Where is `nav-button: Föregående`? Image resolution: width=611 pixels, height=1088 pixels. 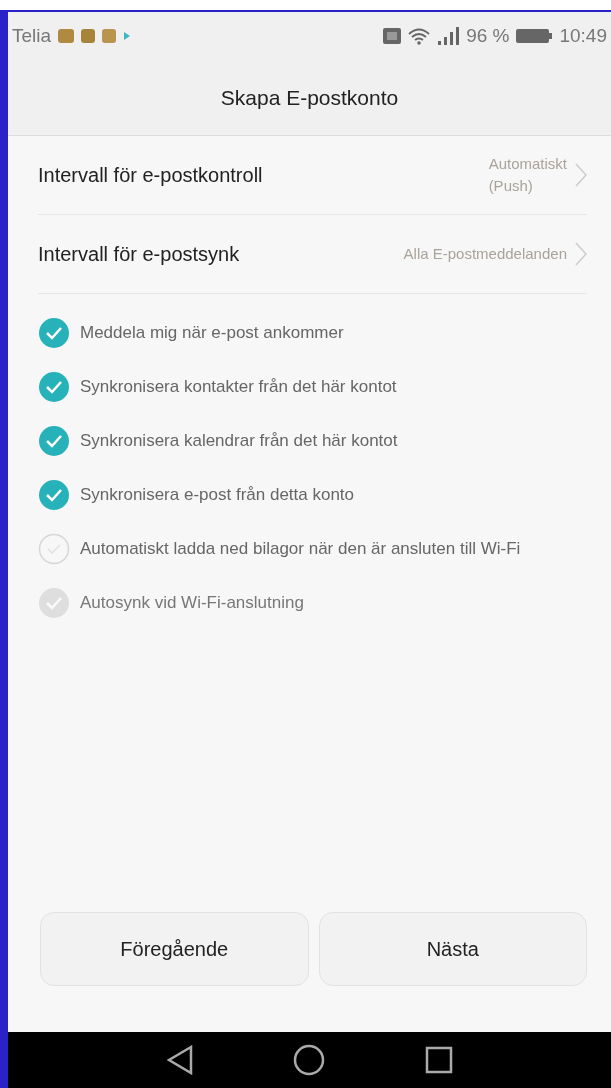
nav-button: Föregående is located at coordinates (174, 949).